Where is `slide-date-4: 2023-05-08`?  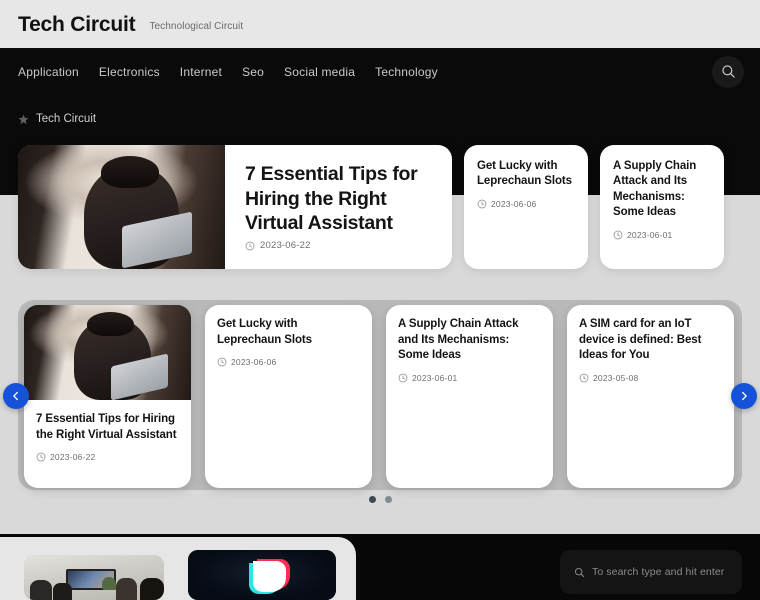
slide-date-4: 2023-05-08 is located at coordinates (616, 377).